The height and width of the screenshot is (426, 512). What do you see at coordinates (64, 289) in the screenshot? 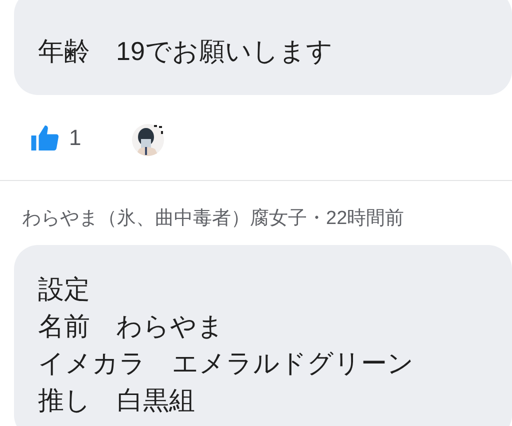
I see `comment-text: 設定` at bounding box center [64, 289].